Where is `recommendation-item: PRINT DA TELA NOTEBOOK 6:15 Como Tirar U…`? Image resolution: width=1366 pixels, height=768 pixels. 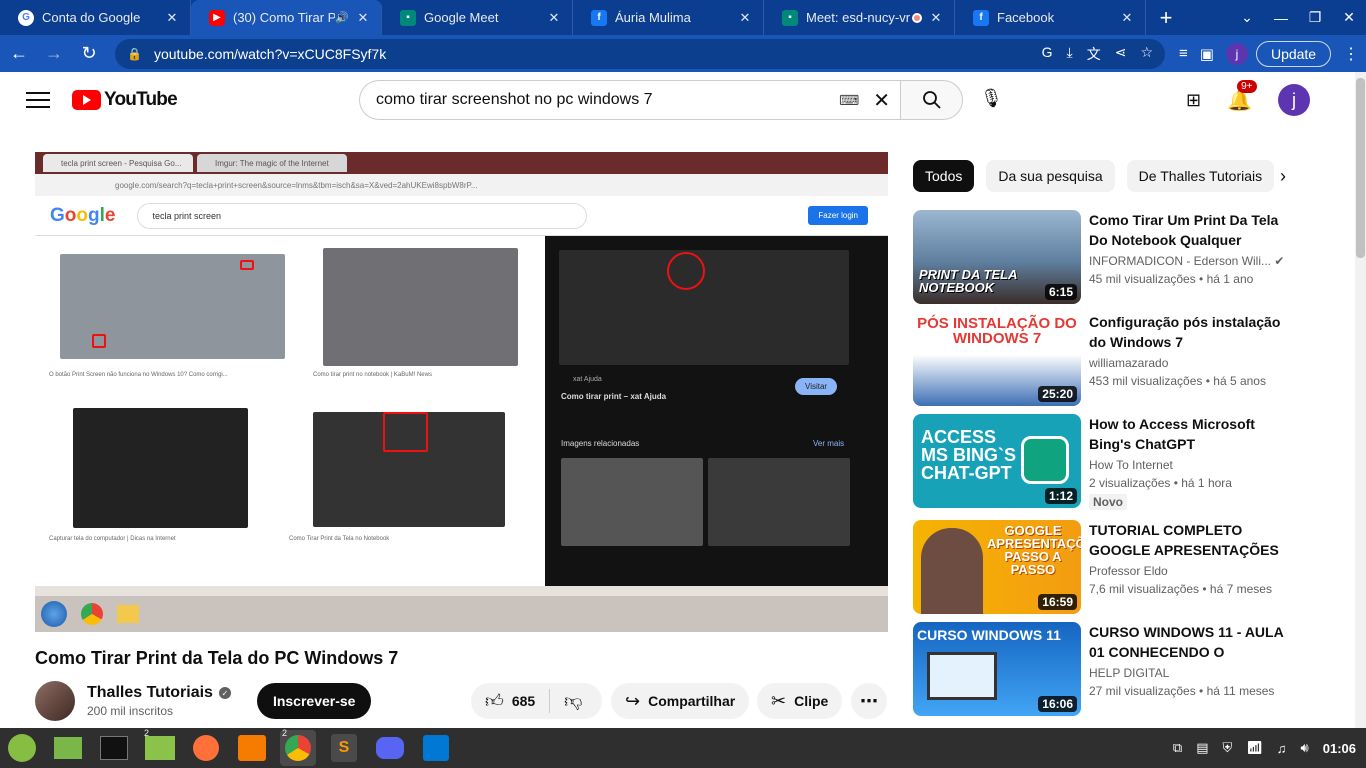
recommendation-item: PRINT DA TELA NOTEBOOK 6:15 Como Tirar U… is located at coordinates (1108, 257).